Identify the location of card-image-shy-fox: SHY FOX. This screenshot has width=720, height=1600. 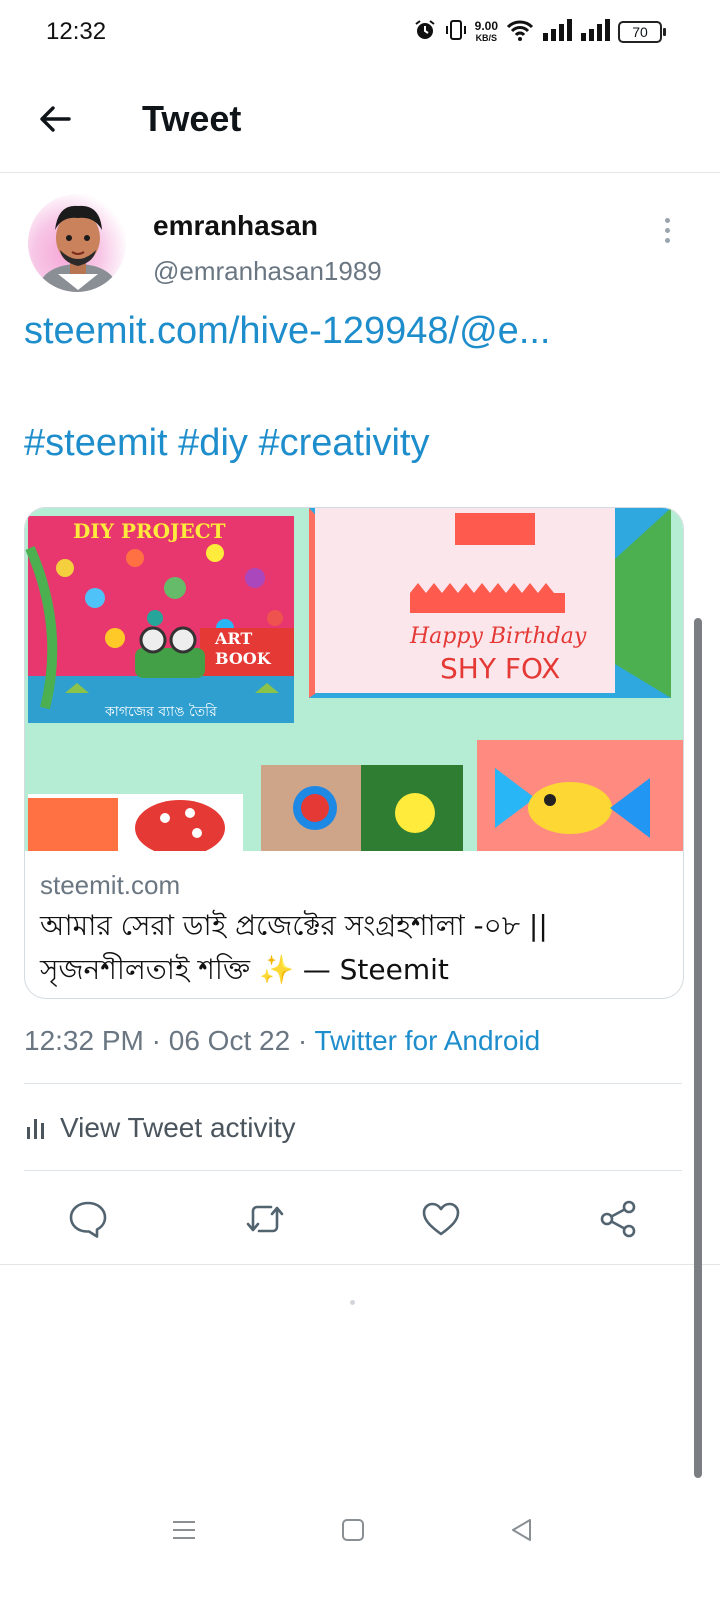
(500, 668).